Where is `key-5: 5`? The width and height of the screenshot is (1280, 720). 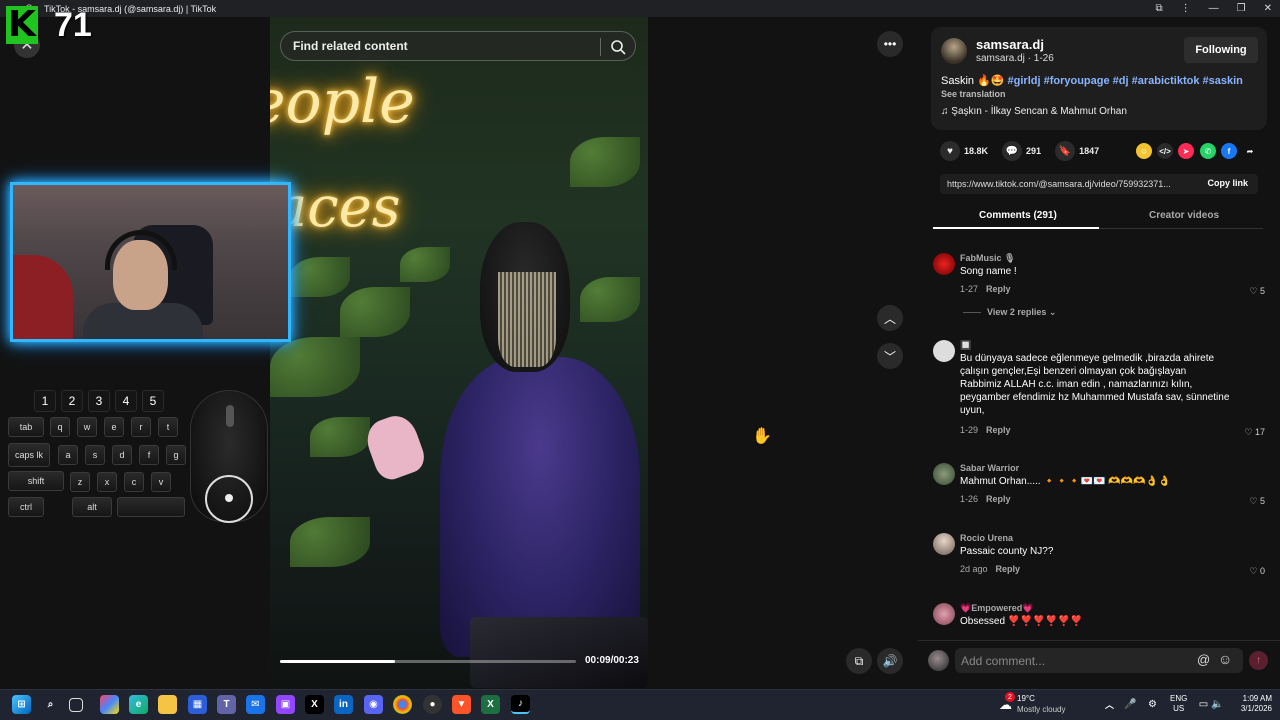
key-5: 5 is located at coordinates (153, 401).